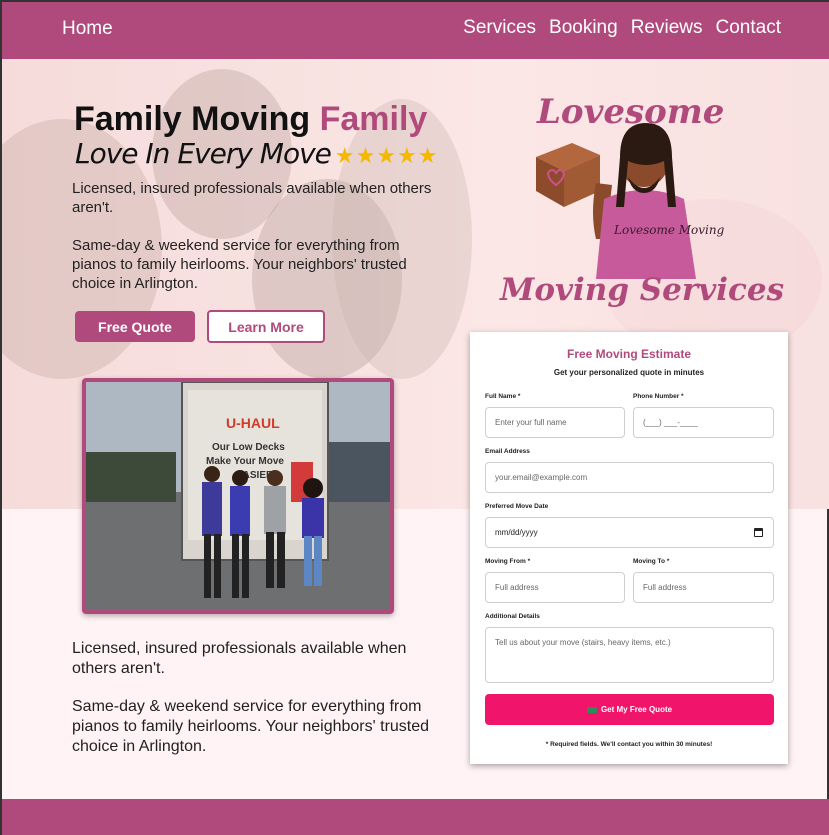 The width and height of the screenshot is (829, 835). What do you see at coordinates (629, 532) in the screenshot?
I see `move-date-input: mm/dd/yyyy` at bounding box center [629, 532].